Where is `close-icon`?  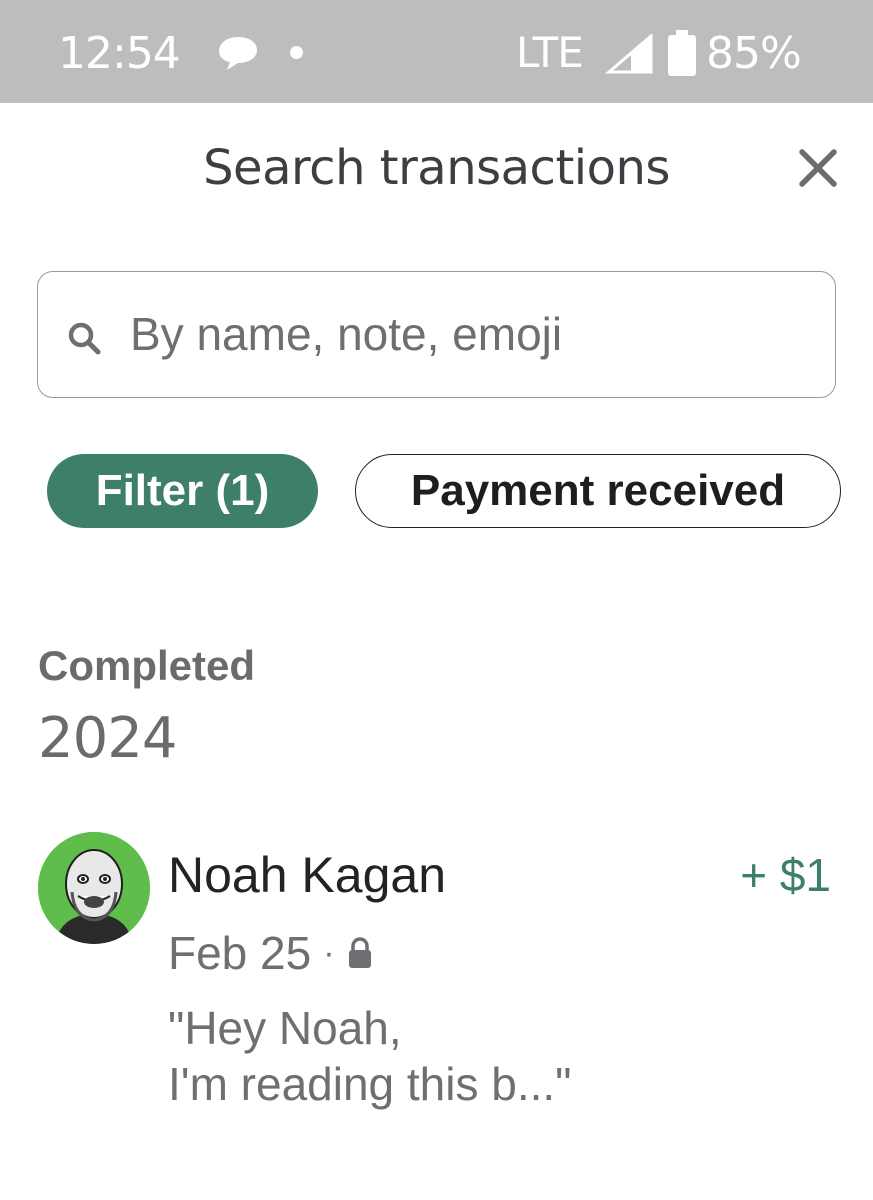
close-icon is located at coordinates (818, 168).